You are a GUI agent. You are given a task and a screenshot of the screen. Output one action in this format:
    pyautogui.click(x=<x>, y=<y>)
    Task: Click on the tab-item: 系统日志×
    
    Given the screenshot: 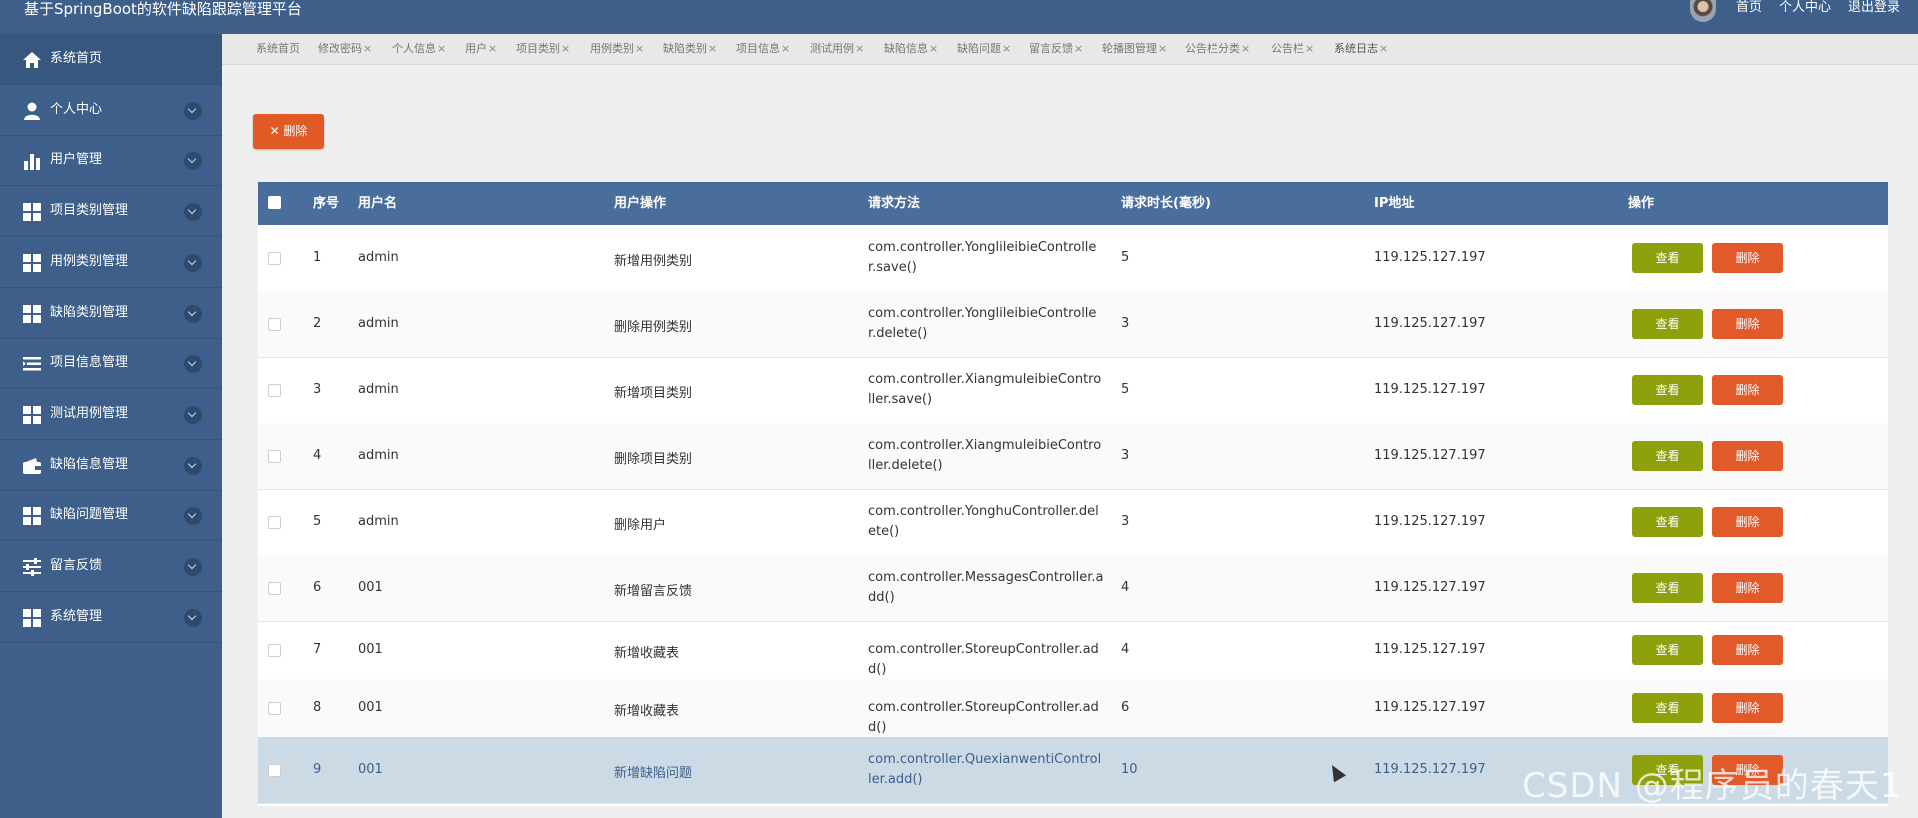 What is the action you would take?
    pyautogui.click(x=1361, y=49)
    